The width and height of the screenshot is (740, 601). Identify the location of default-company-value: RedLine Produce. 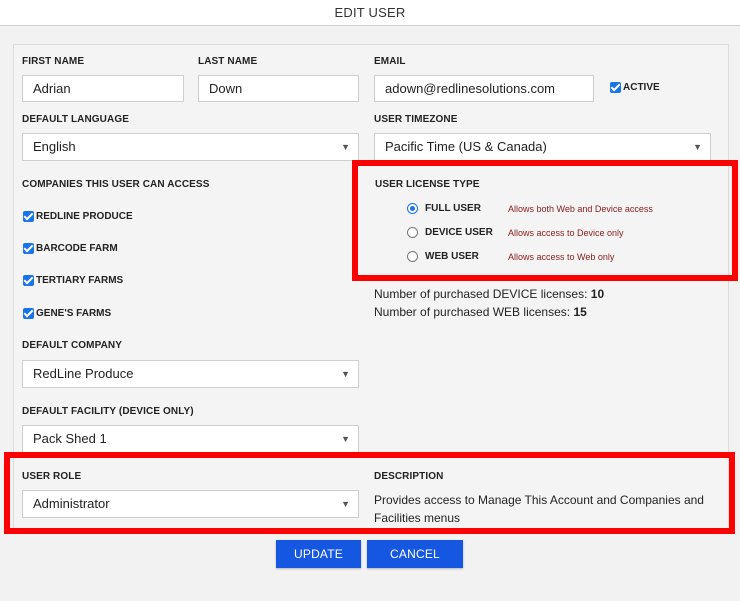
(83, 373).